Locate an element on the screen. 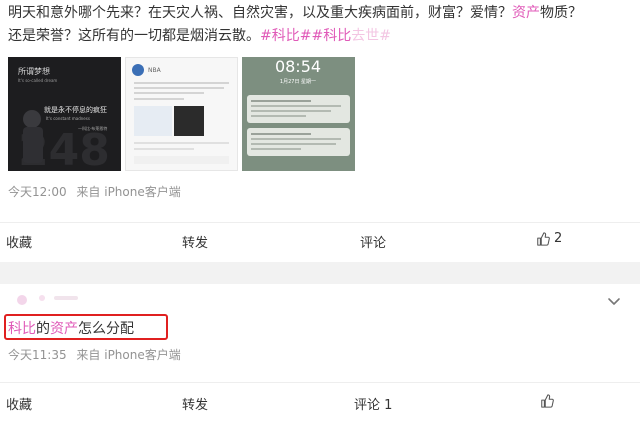  image-quote: 就是永不停息的疯狂 is located at coordinates (75, 109).